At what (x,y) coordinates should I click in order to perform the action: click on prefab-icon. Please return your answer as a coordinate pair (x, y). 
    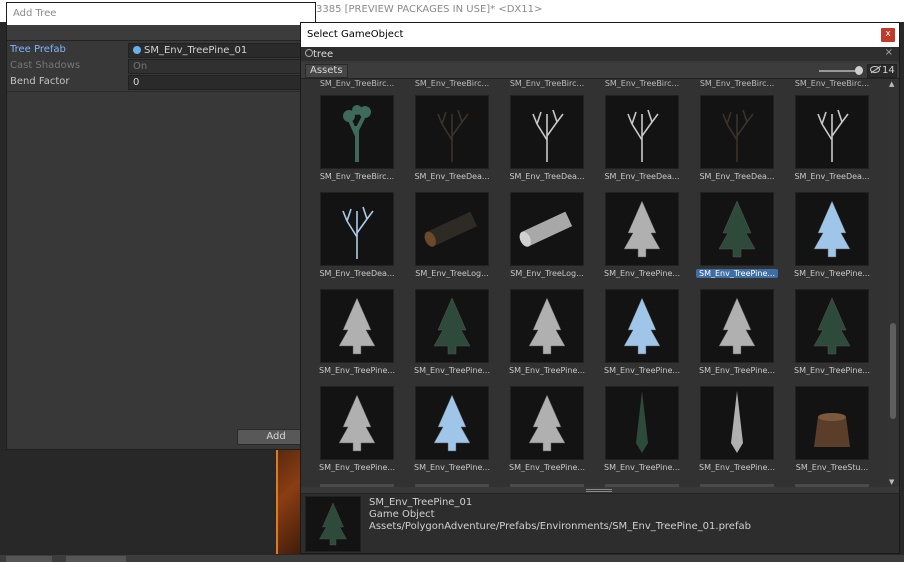
    Looking at the image, I should click on (137, 50).